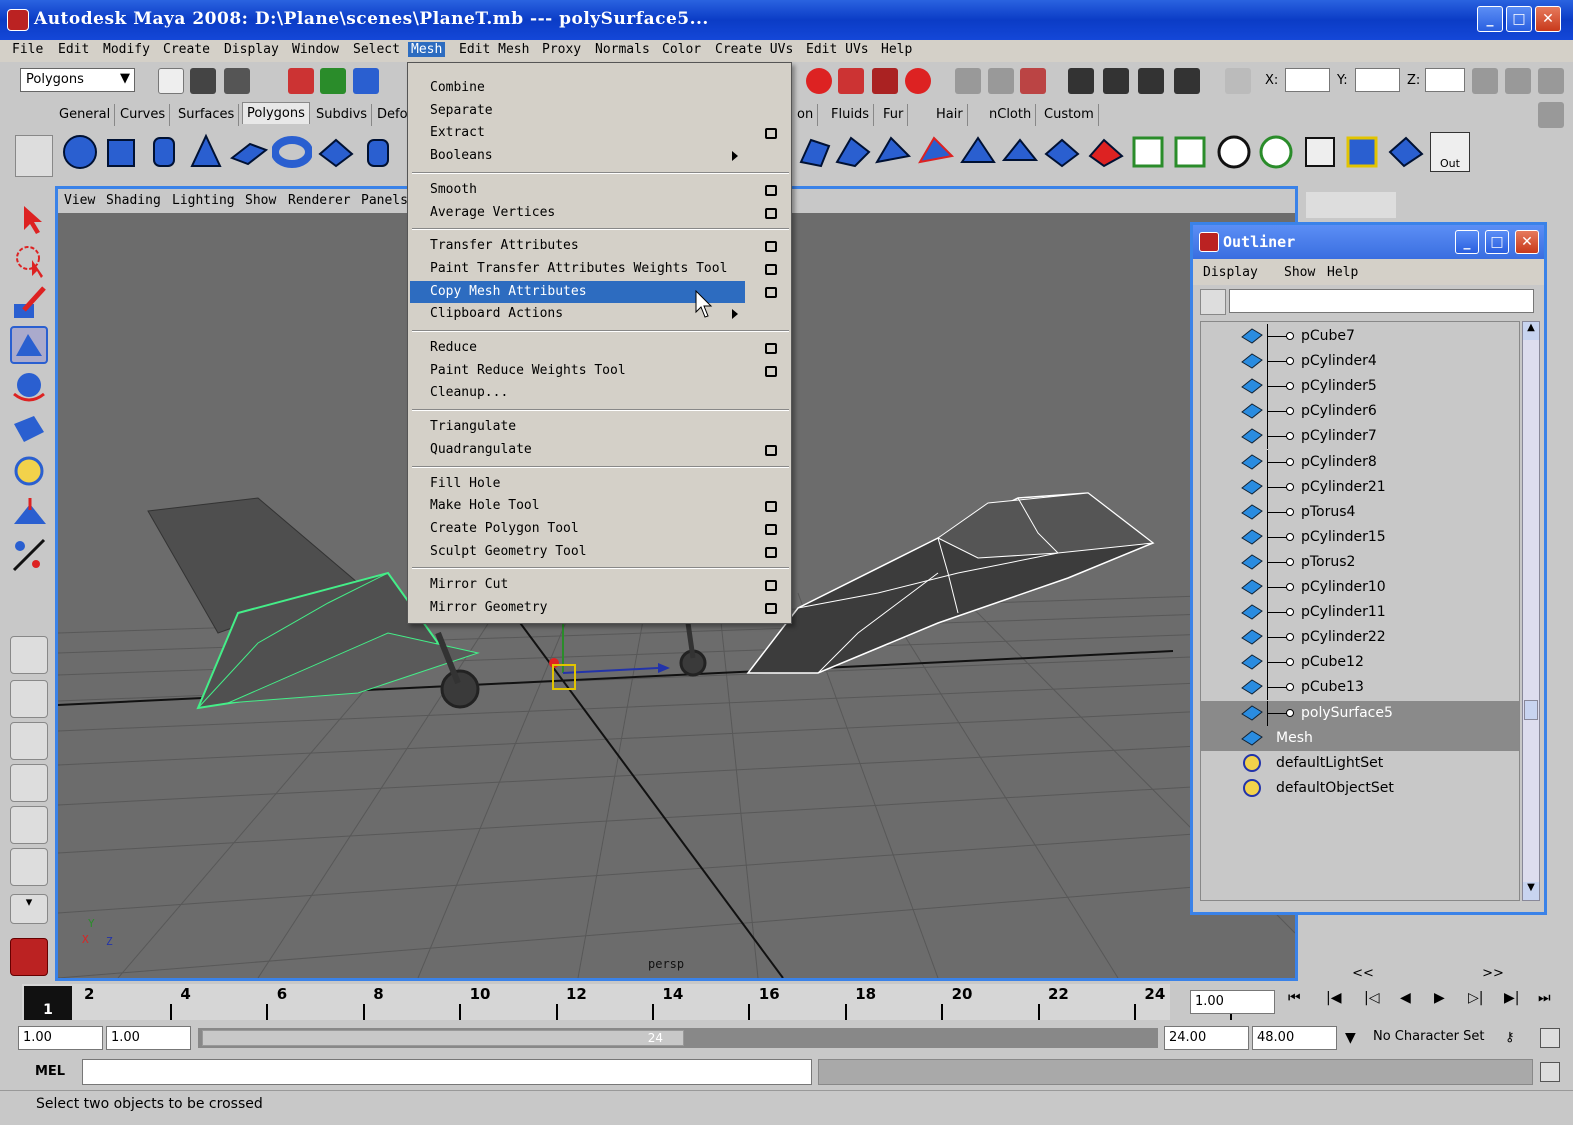 This screenshot has width=1573, height=1125. I want to click on show-manipulator-icon, so click(29, 555).